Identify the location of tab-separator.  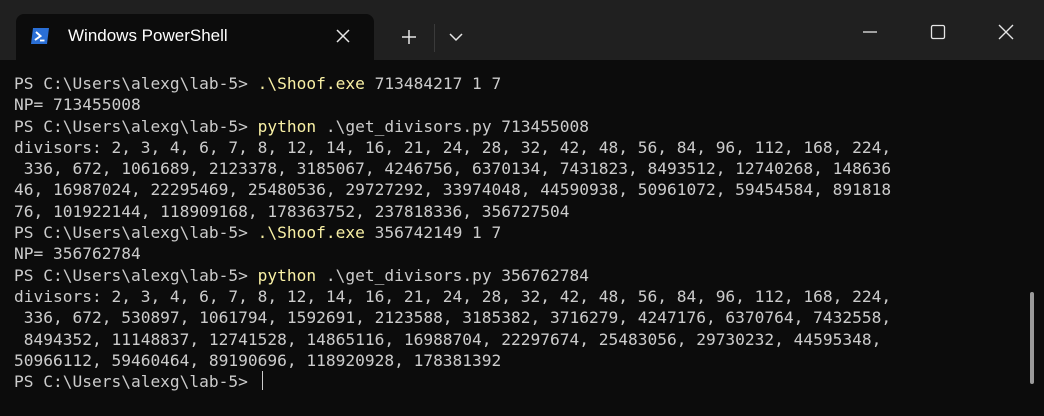
(434, 38).